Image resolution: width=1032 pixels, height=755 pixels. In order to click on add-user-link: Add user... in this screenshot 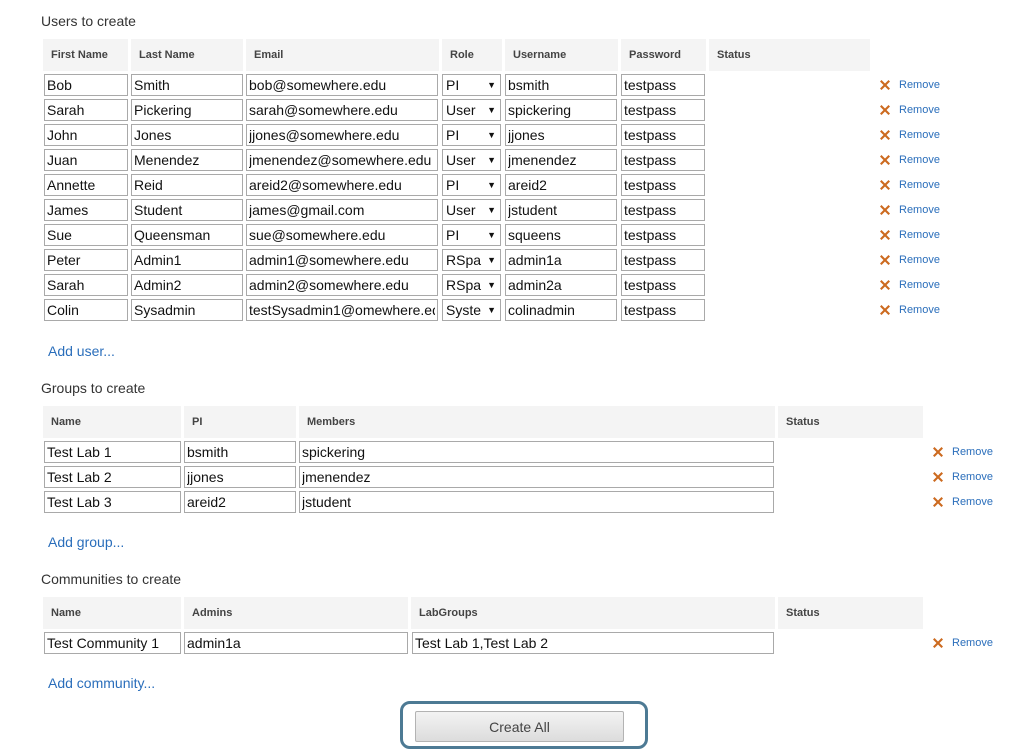, I will do `click(81, 351)`.